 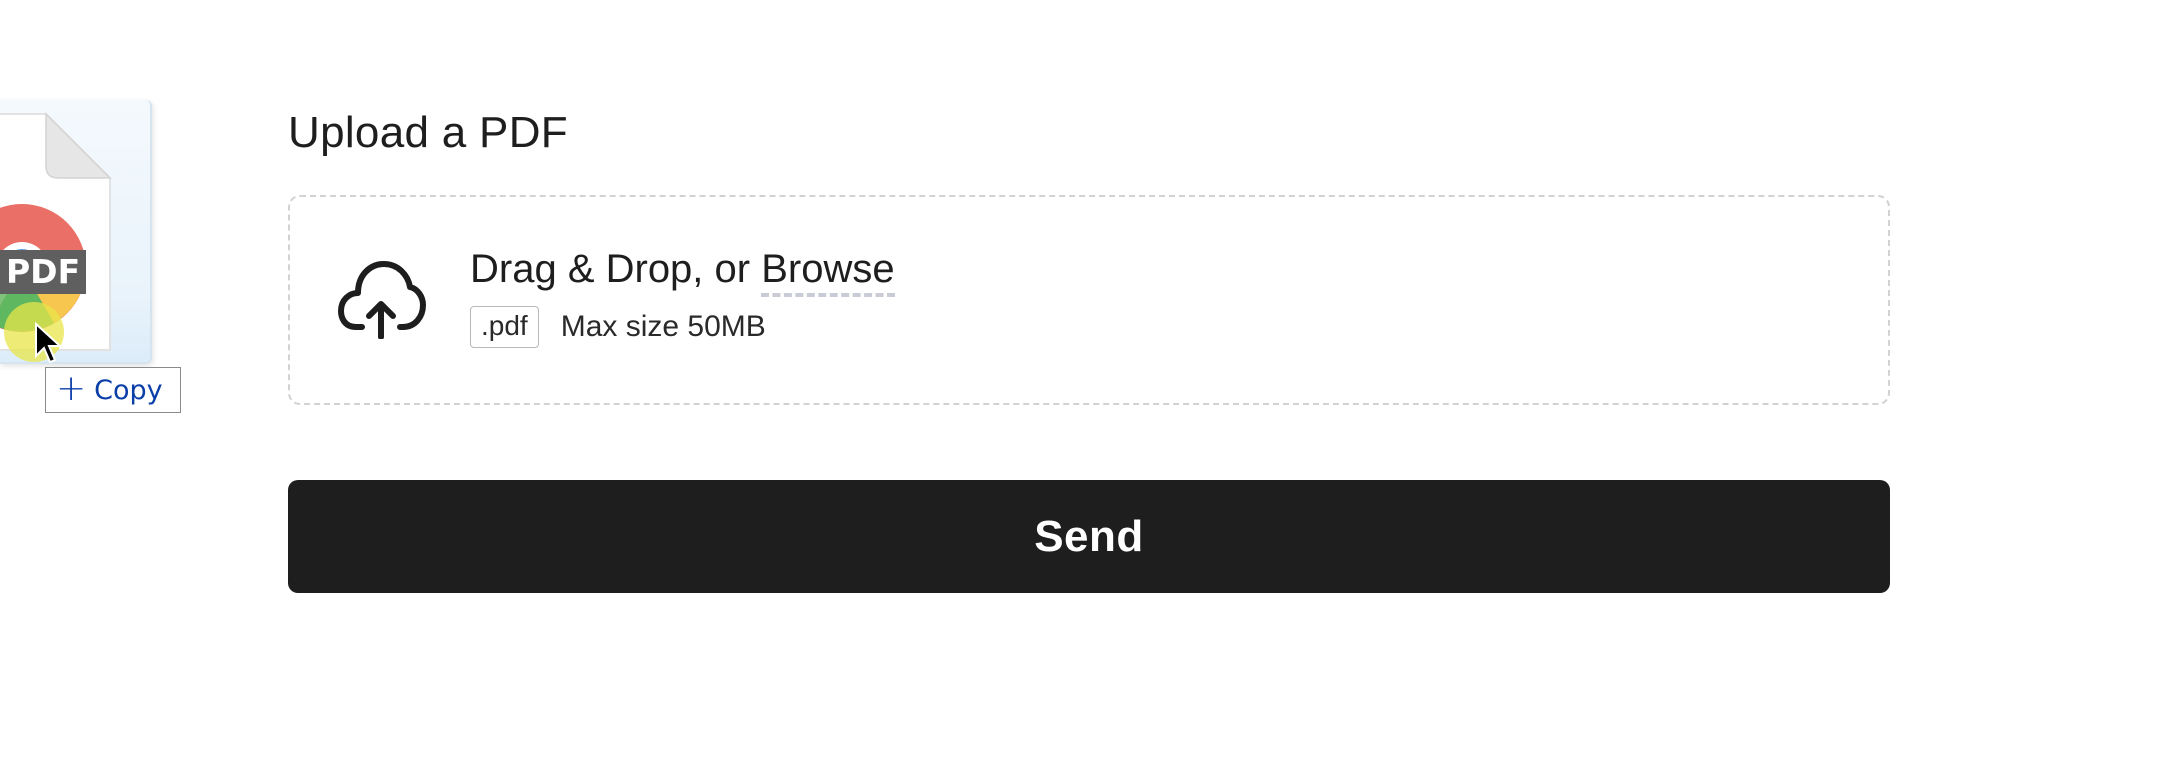 What do you see at coordinates (56, 237) in the screenshot?
I see `pdf-file-icon: PDF` at bounding box center [56, 237].